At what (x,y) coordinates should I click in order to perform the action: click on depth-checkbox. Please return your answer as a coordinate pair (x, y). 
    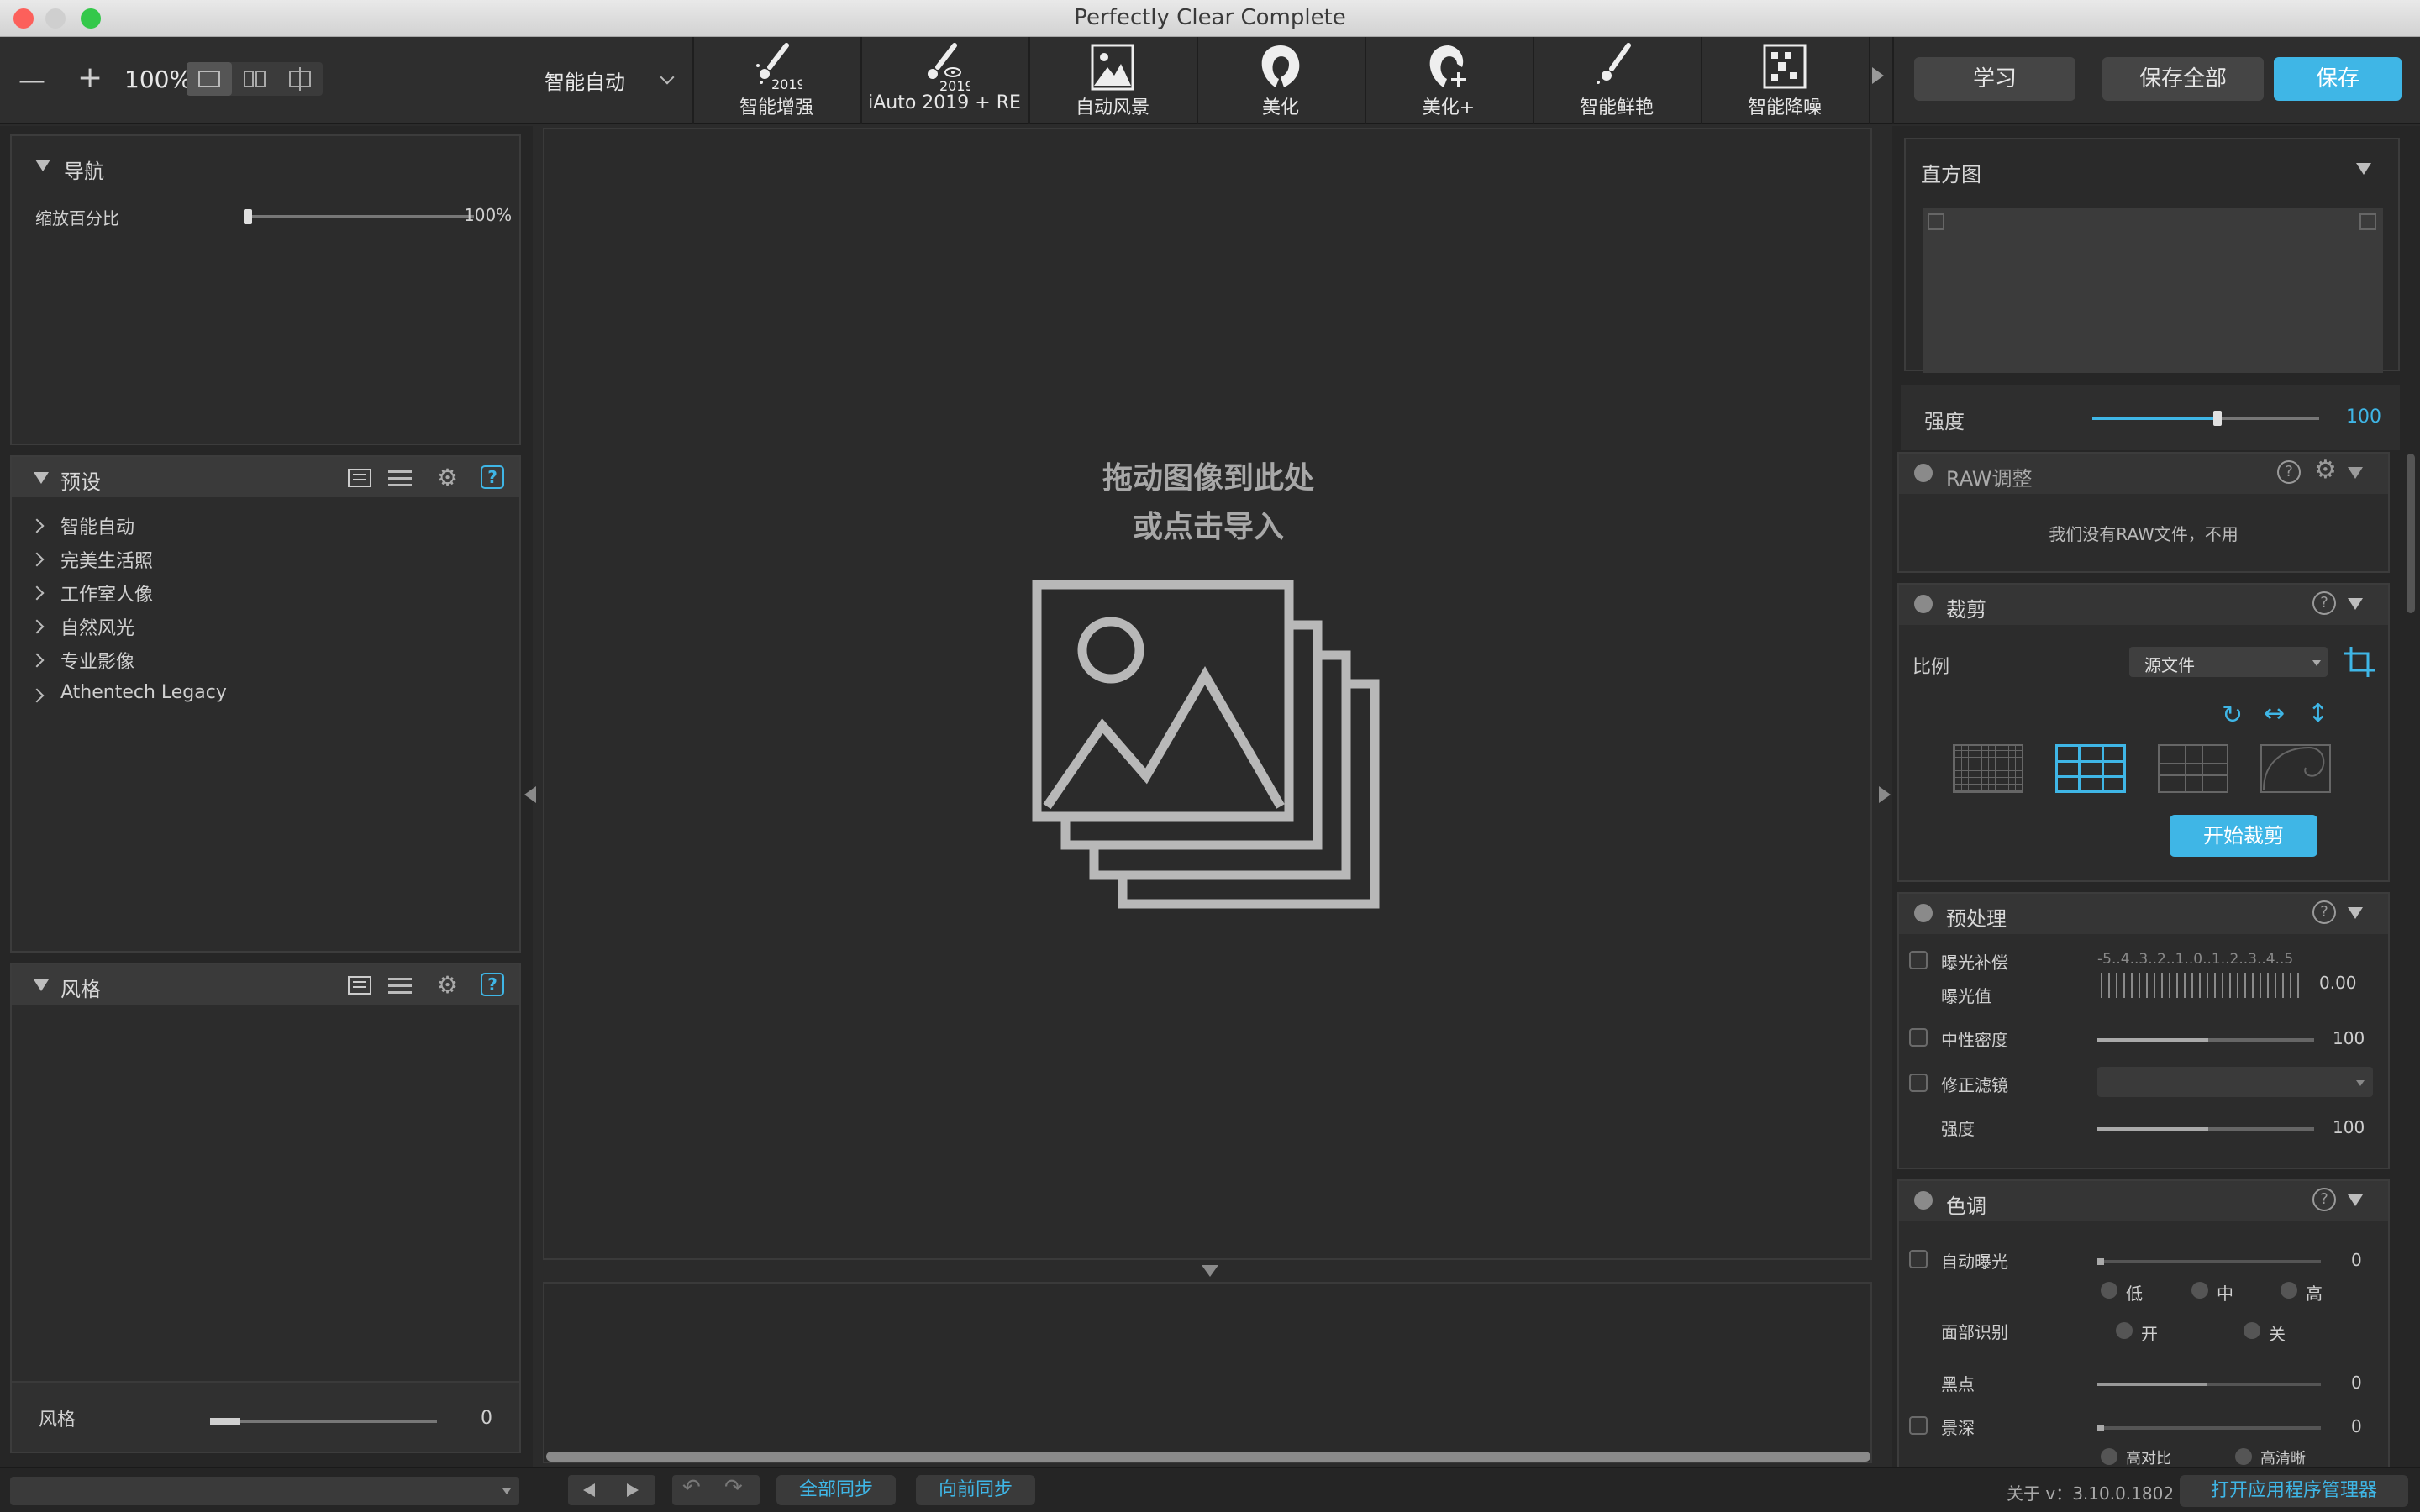
    Looking at the image, I should click on (1919, 1425).